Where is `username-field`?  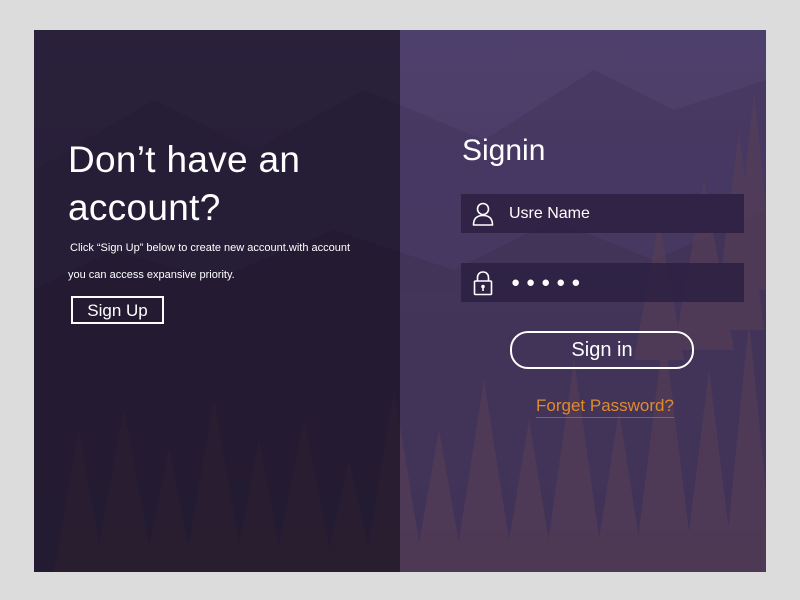 username-field is located at coordinates (602, 213).